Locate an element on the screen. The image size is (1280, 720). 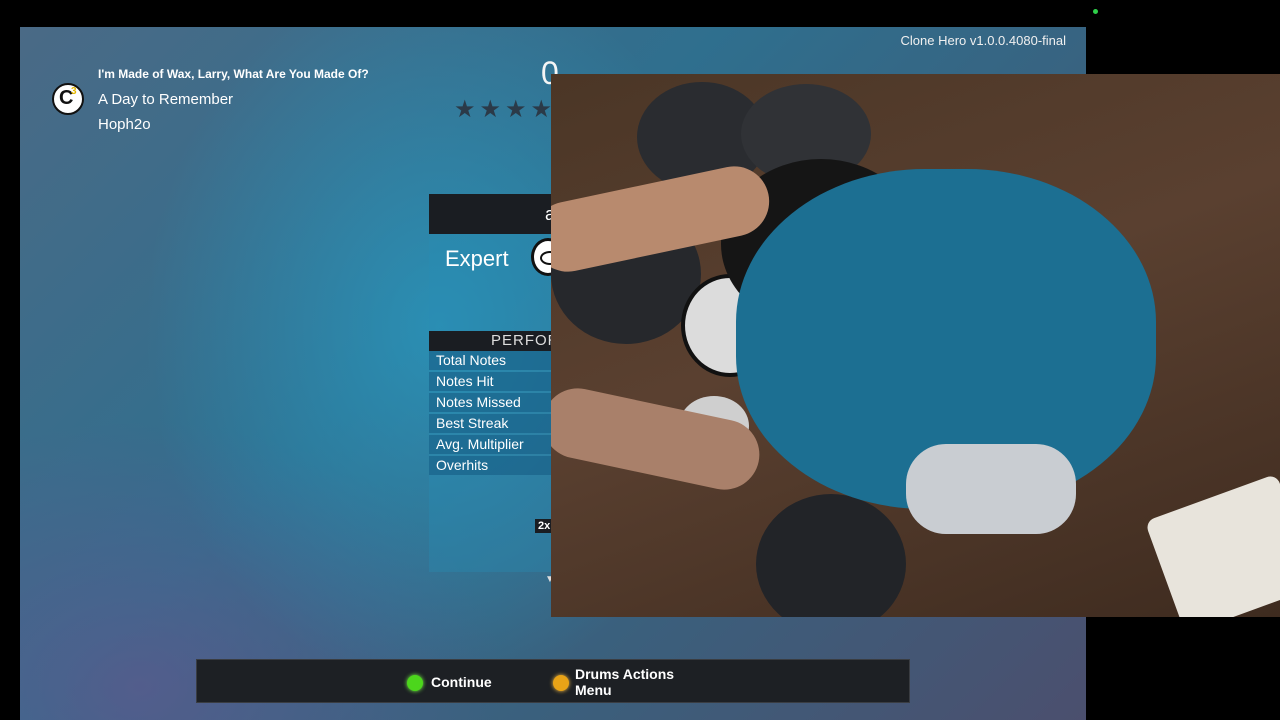
difficulty-label: Expert is located at coordinates (477, 258).